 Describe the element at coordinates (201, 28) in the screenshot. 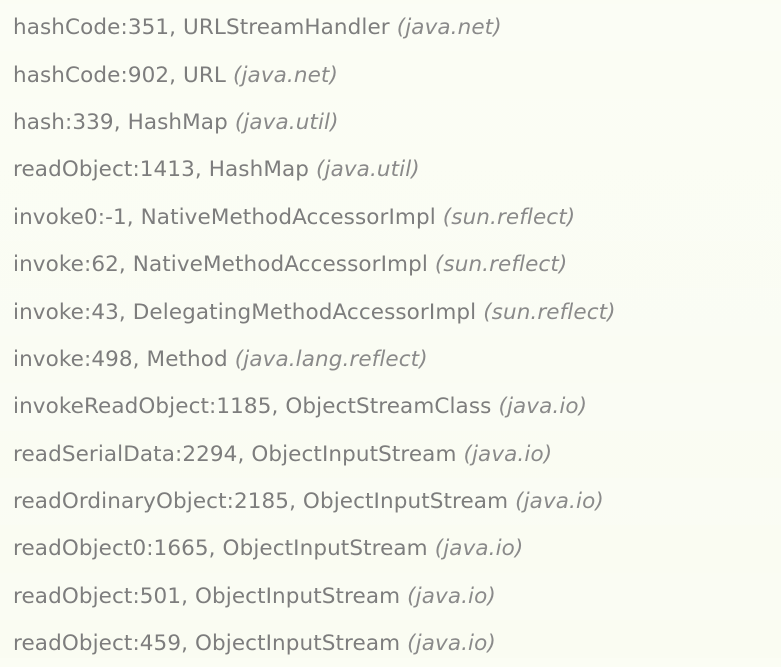

I see `frame-method-location: hashCode:351, URLStreamHandler` at that location.